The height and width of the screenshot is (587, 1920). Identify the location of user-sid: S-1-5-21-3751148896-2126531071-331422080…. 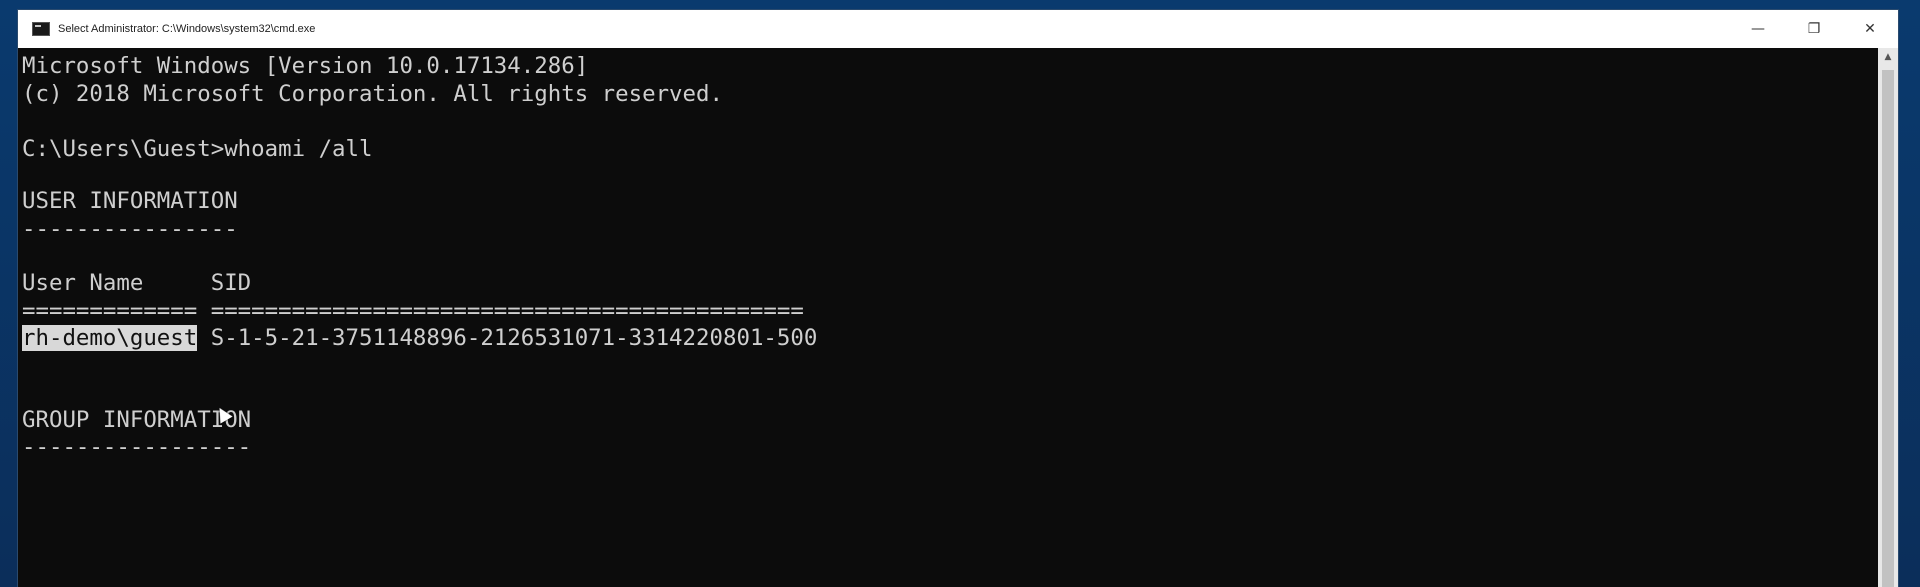
(507, 338).